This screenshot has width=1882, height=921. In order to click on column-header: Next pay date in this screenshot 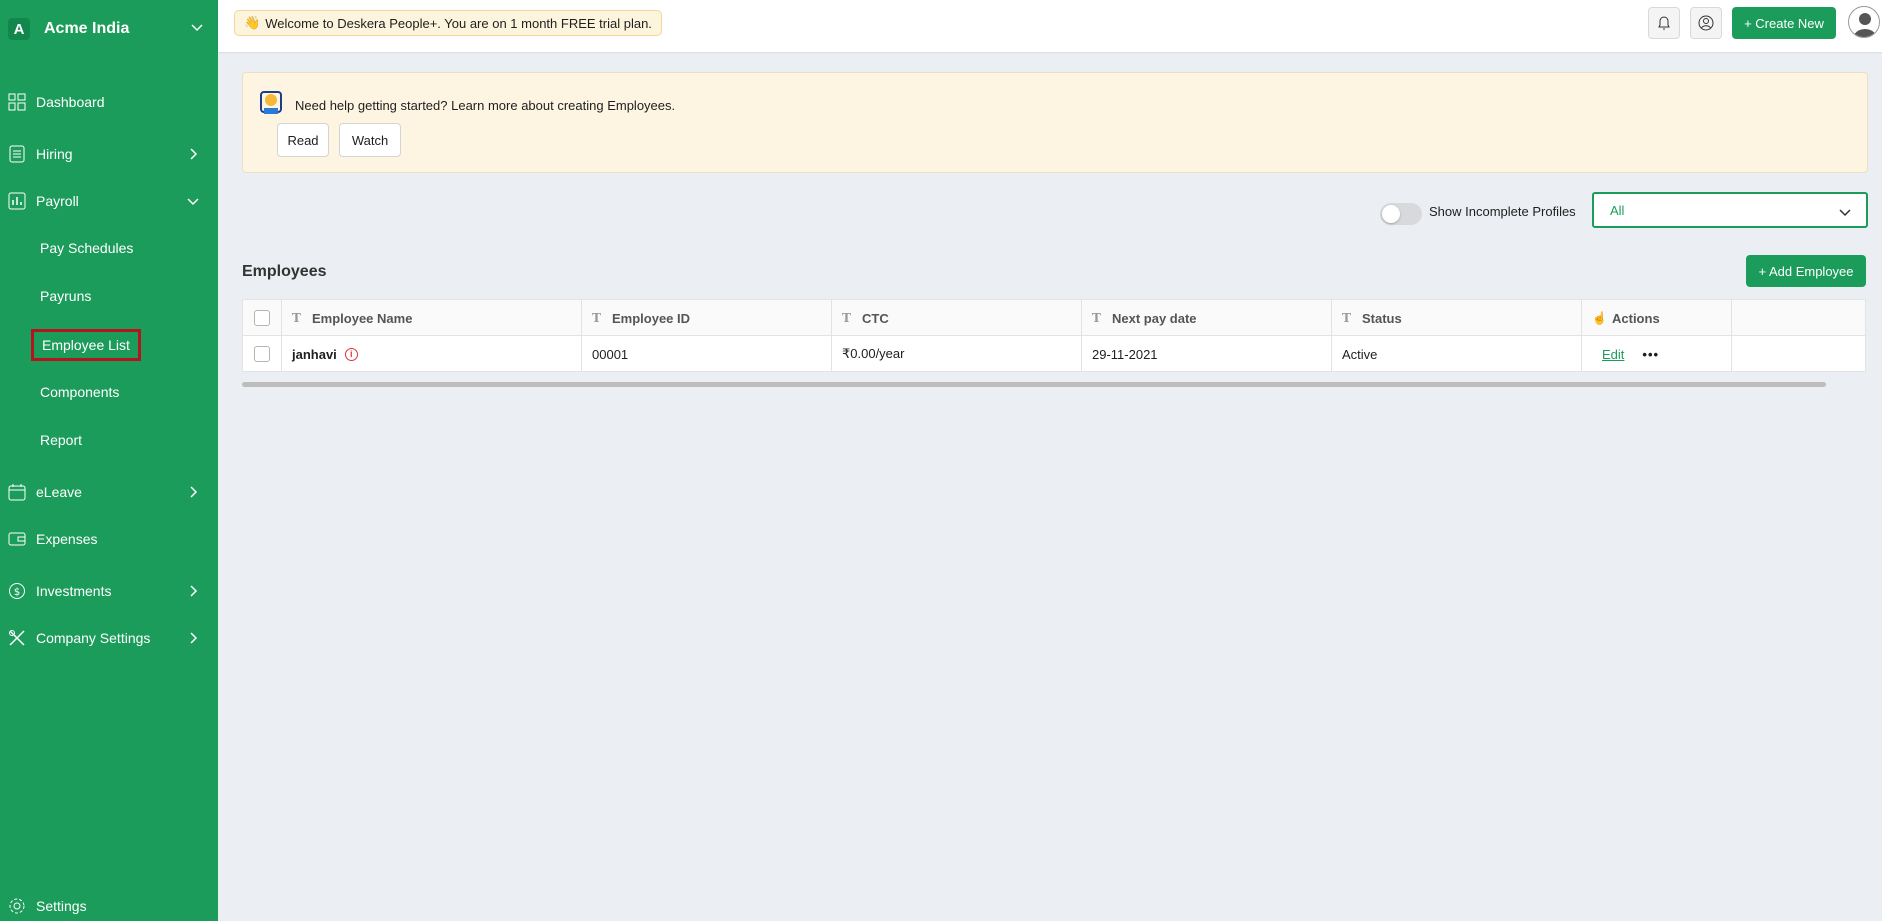, I will do `click(1154, 318)`.